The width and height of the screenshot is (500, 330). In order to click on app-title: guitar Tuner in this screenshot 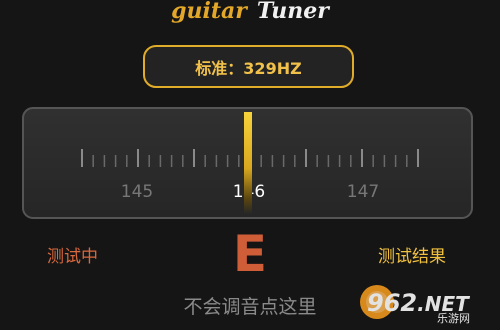, I will do `click(250, 15)`.